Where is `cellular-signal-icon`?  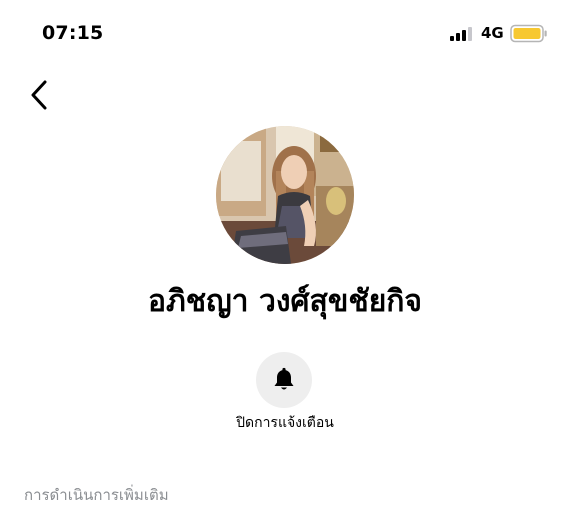
cellular-signal-icon is located at coordinates (461, 34).